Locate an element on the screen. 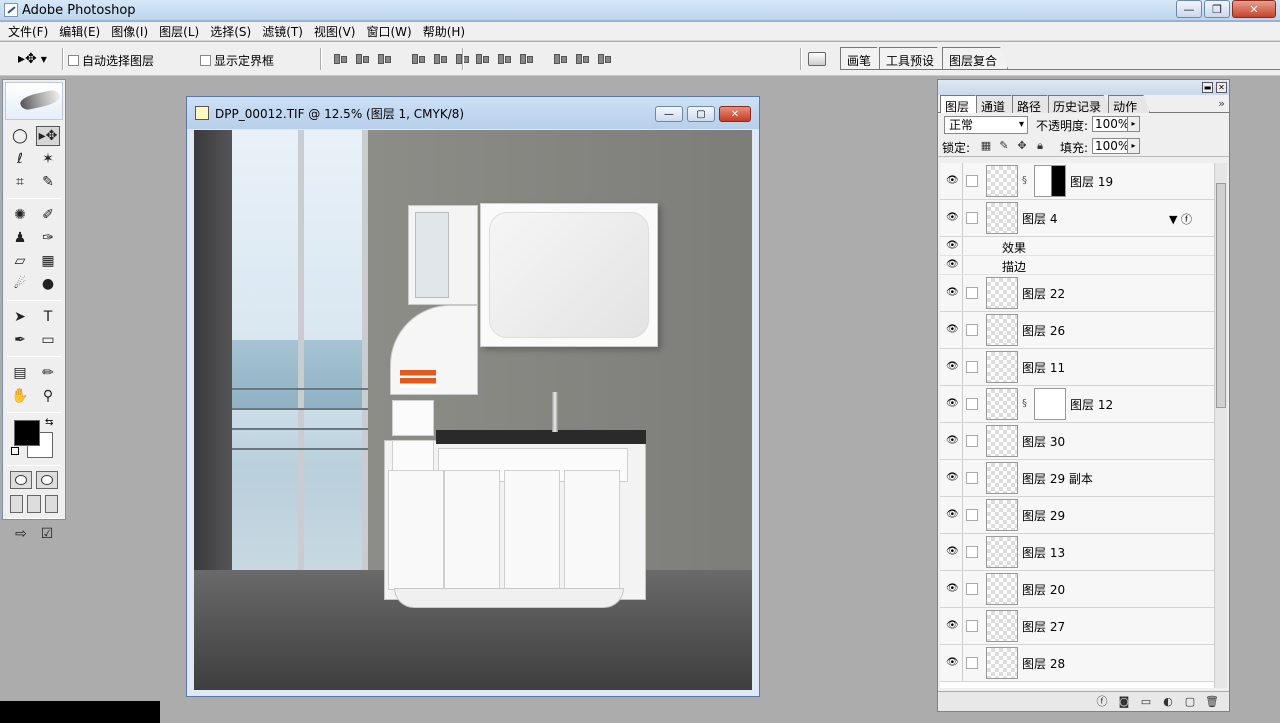  menu-filter: 滤镜(T) is located at coordinates (284, 31).